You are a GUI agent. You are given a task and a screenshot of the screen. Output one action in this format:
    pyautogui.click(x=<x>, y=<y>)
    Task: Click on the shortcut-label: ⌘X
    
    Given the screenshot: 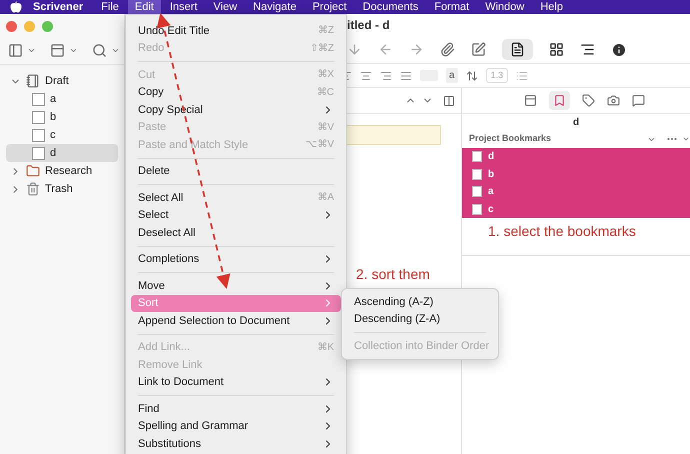 What is the action you would take?
    pyautogui.click(x=325, y=75)
    